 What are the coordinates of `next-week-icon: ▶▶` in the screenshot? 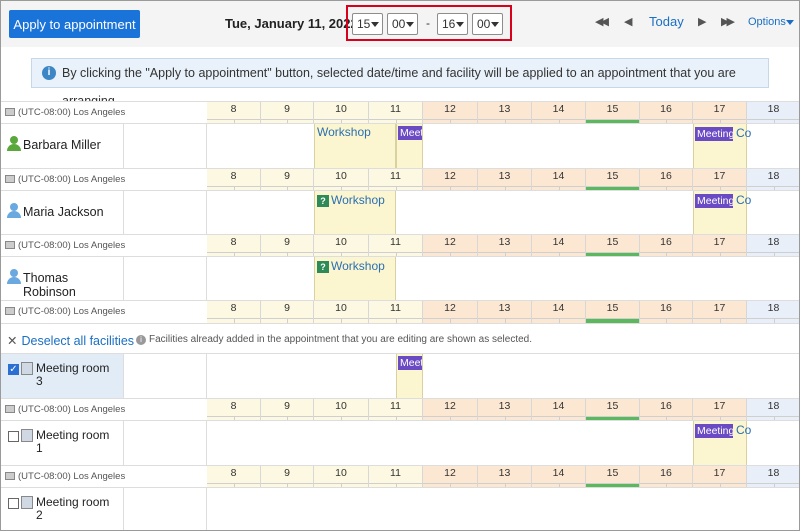 It's located at (728, 21).